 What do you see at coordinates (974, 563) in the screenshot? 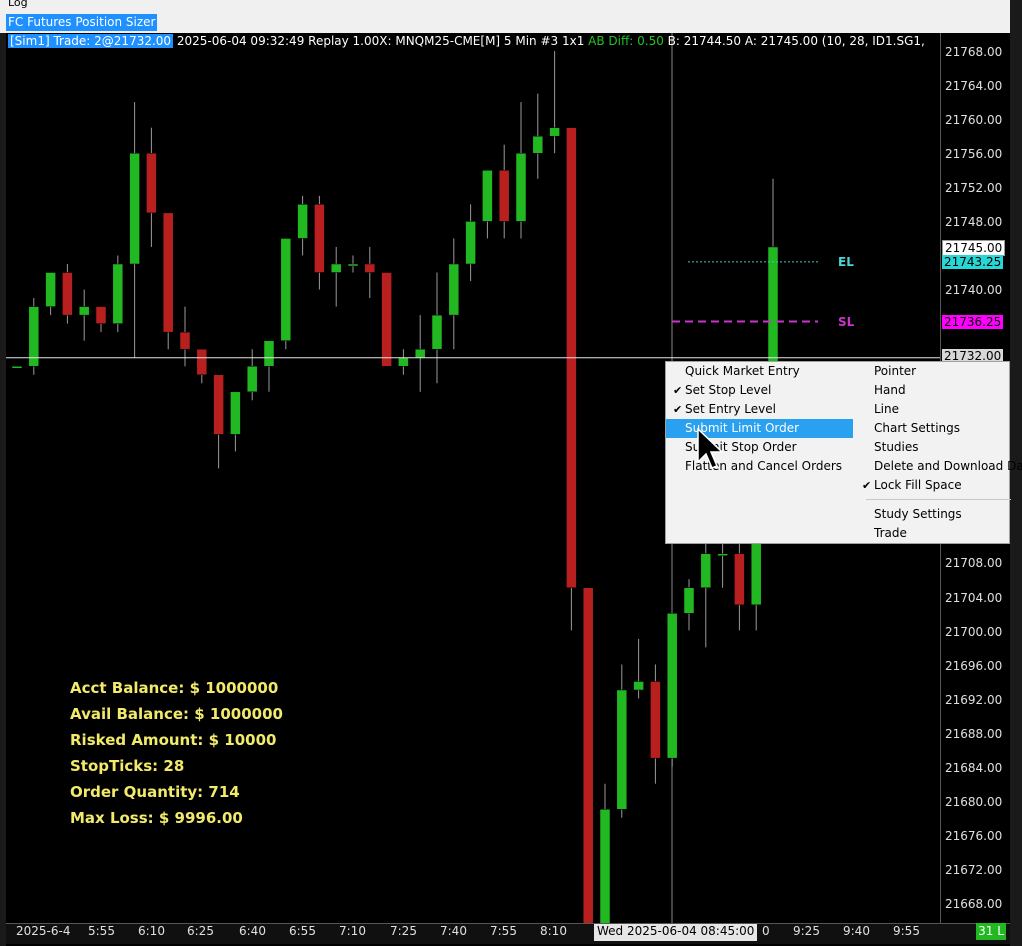
I see `price-tick-label: 21708.00` at bounding box center [974, 563].